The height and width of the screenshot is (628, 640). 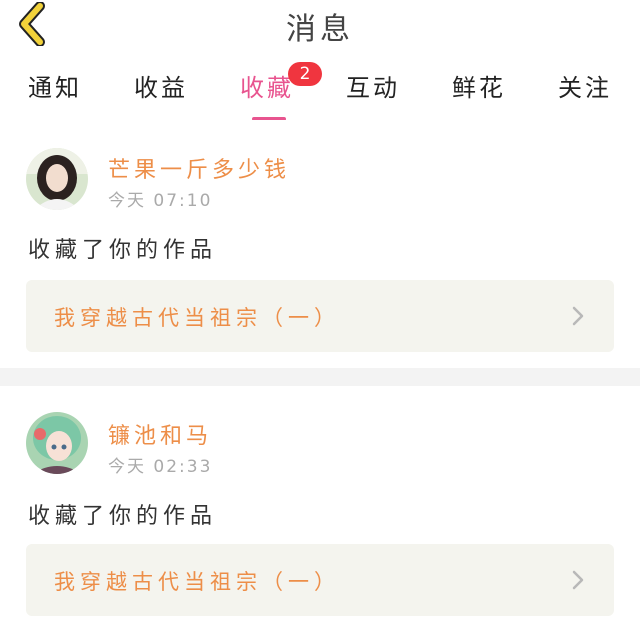 What do you see at coordinates (267, 88) in the screenshot?
I see `tab-label: 收藏` at bounding box center [267, 88].